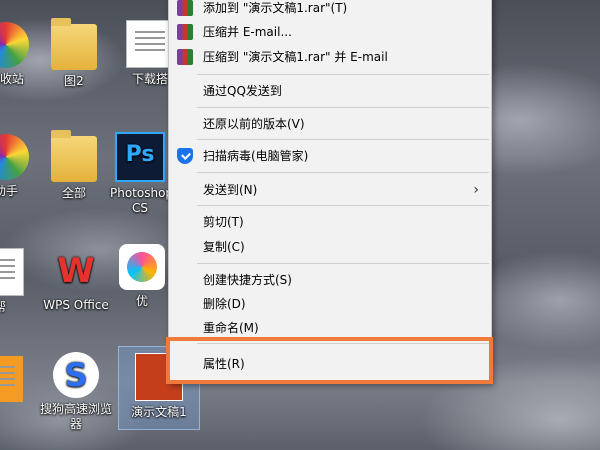  What do you see at coordinates (242, 91) in the screenshot?
I see `menu-item-label: 通过QQ发送到` at bounding box center [242, 91].